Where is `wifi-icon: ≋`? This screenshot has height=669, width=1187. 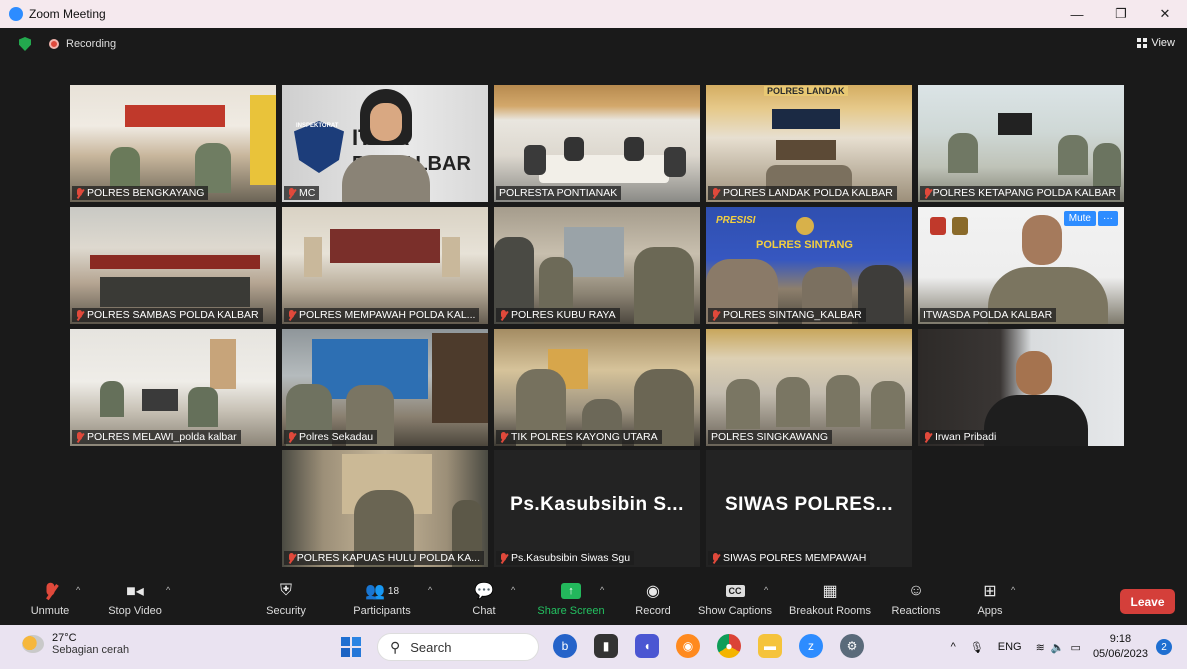
wifi-icon: ≋ is located at coordinates (1040, 647).